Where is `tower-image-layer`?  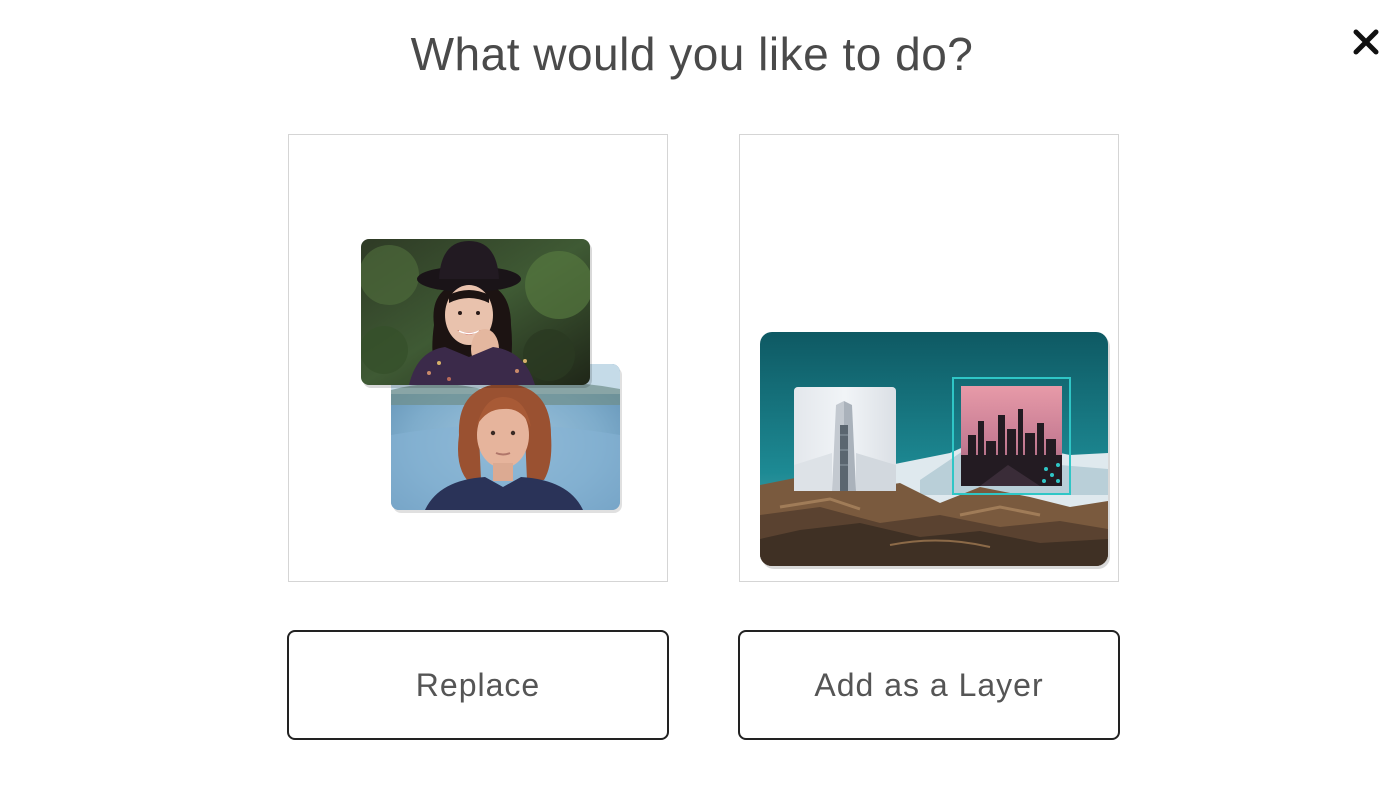 tower-image-layer is located at coordinates (845, 439).